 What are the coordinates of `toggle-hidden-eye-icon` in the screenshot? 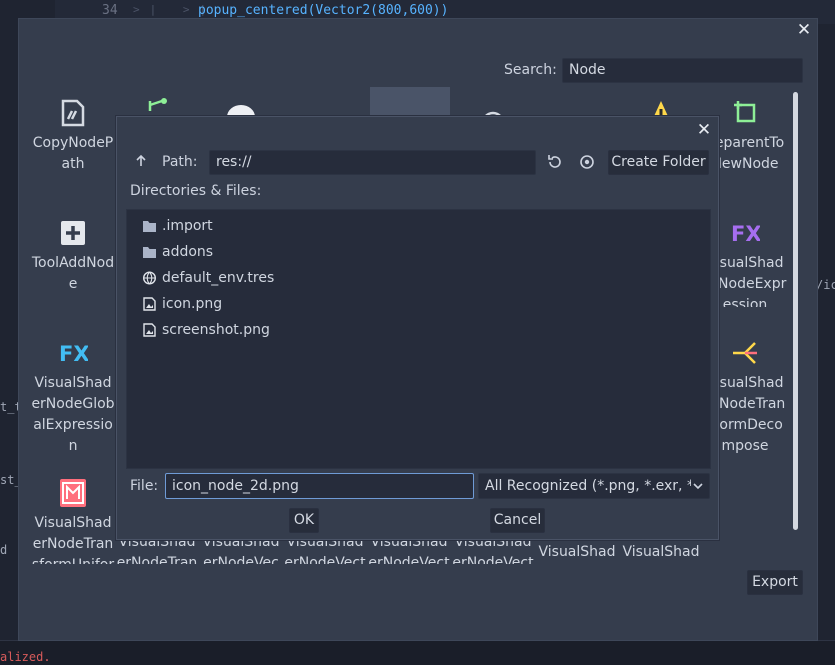 It's located at (587, 162).